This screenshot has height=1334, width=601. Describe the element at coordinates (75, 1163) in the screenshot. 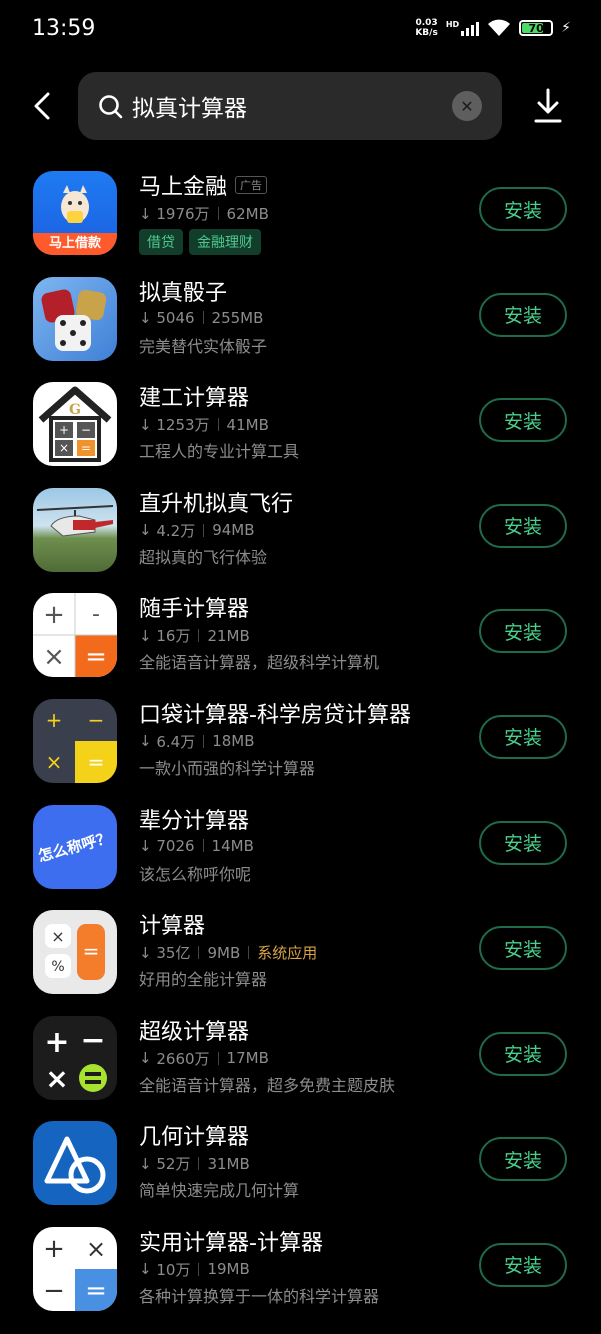

I see `geometry-icon` at that location.